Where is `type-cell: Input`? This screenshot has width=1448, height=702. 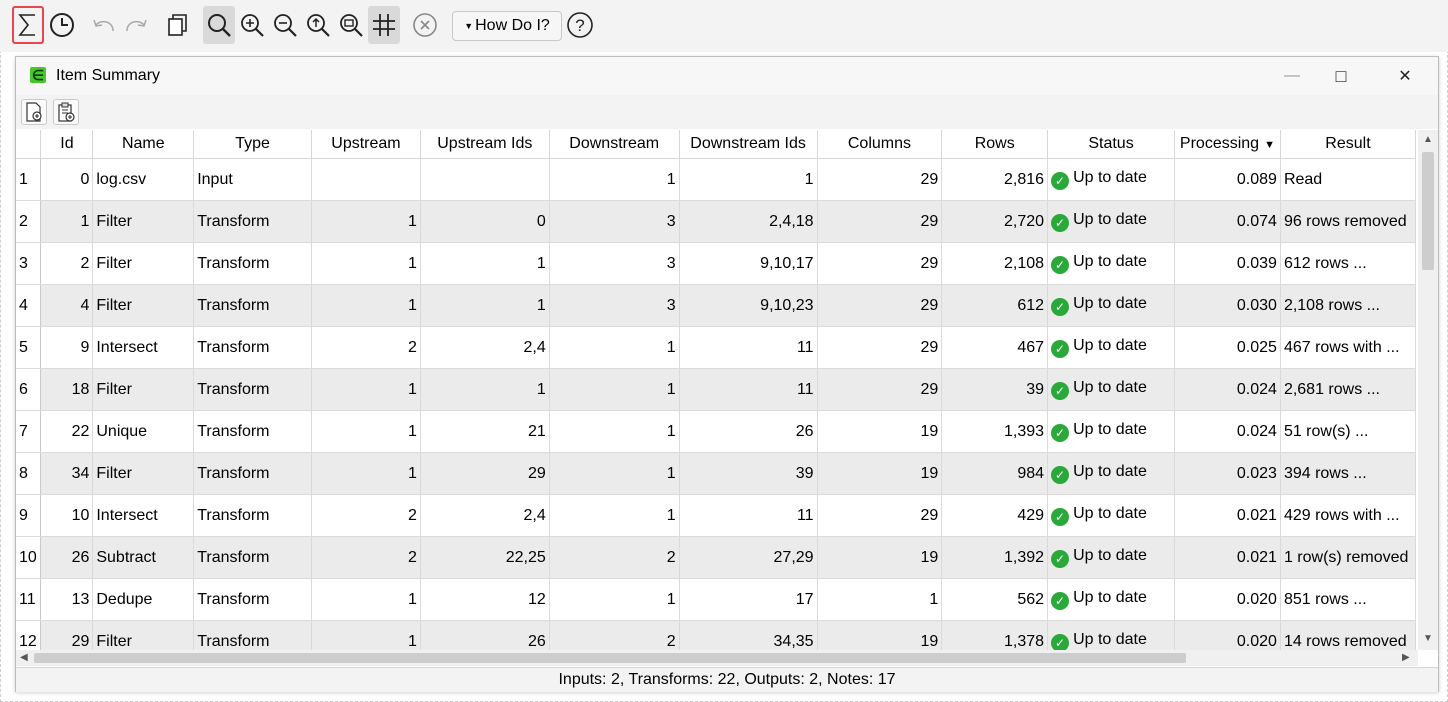
type-cell: Input is located at coordinates (253, 179).